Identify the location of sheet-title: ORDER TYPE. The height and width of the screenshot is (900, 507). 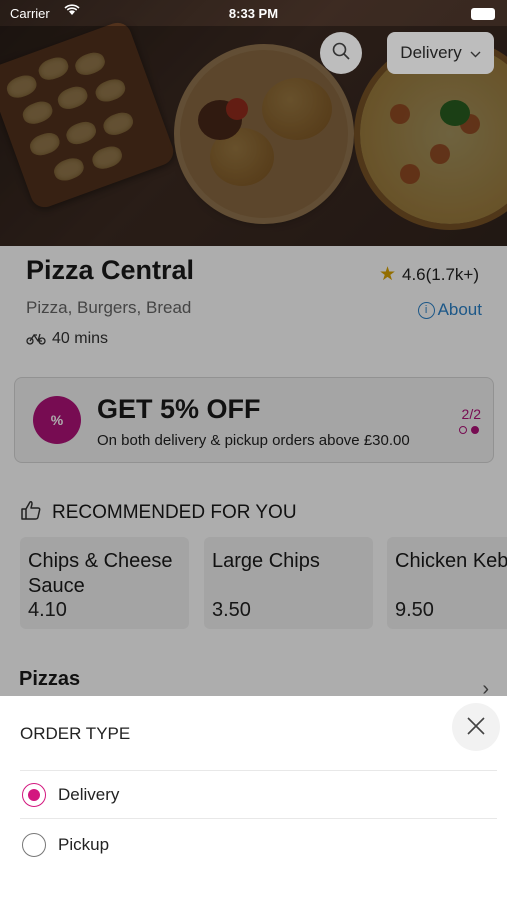
(75, 733).